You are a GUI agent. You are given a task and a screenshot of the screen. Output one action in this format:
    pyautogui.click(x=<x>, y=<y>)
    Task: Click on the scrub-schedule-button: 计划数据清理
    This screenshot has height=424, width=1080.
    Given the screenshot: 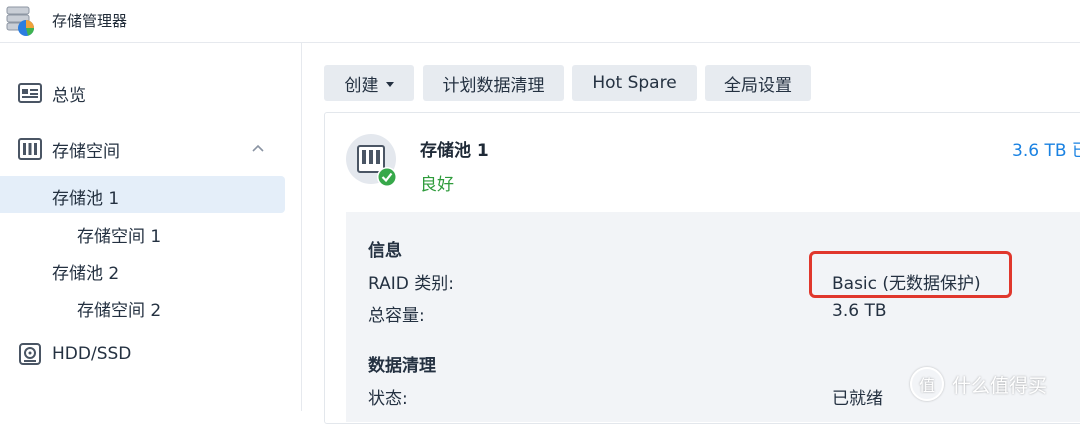 What is the action you would take?
    pyautogui.click(x=493, y=83)
    